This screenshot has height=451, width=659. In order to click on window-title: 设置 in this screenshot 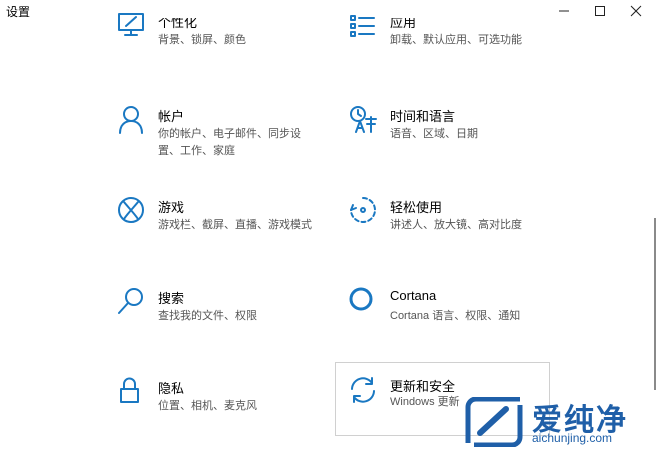, I will do `click(18, 12)`.